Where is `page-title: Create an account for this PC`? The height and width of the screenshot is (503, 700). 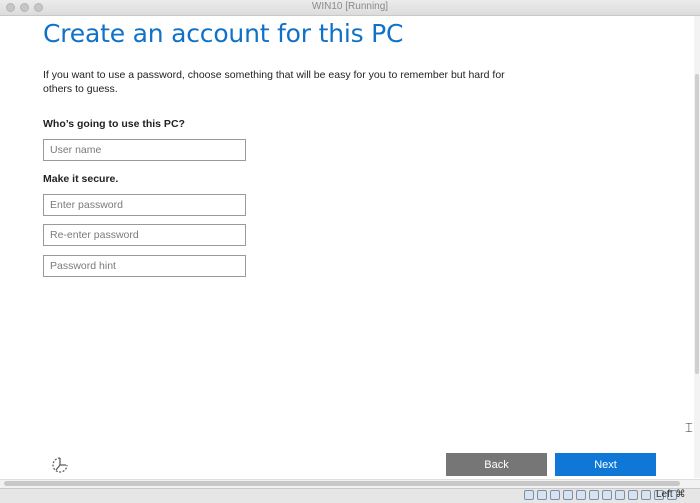
page-title: Create an account for this PC is located at coordinates (223, 33).